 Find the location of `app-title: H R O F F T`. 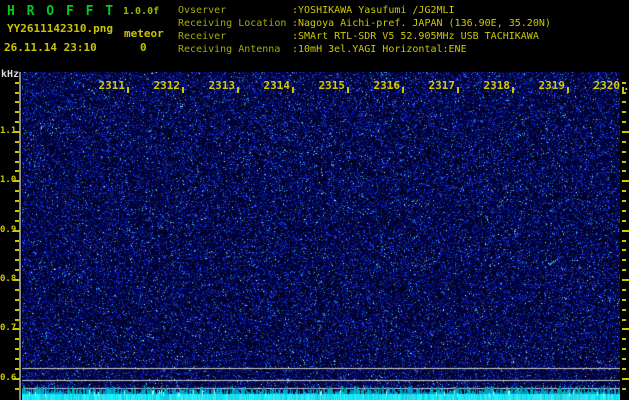

app-title: H R O F F T is located at coordinates (61, 11).